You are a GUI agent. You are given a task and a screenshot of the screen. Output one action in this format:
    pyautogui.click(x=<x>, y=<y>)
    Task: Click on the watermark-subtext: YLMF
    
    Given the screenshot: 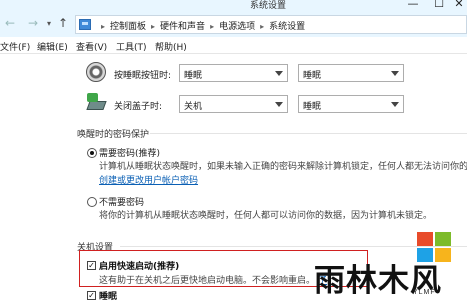 What is the action you would take?
    pyautogui.click(x=424, y=292)
    